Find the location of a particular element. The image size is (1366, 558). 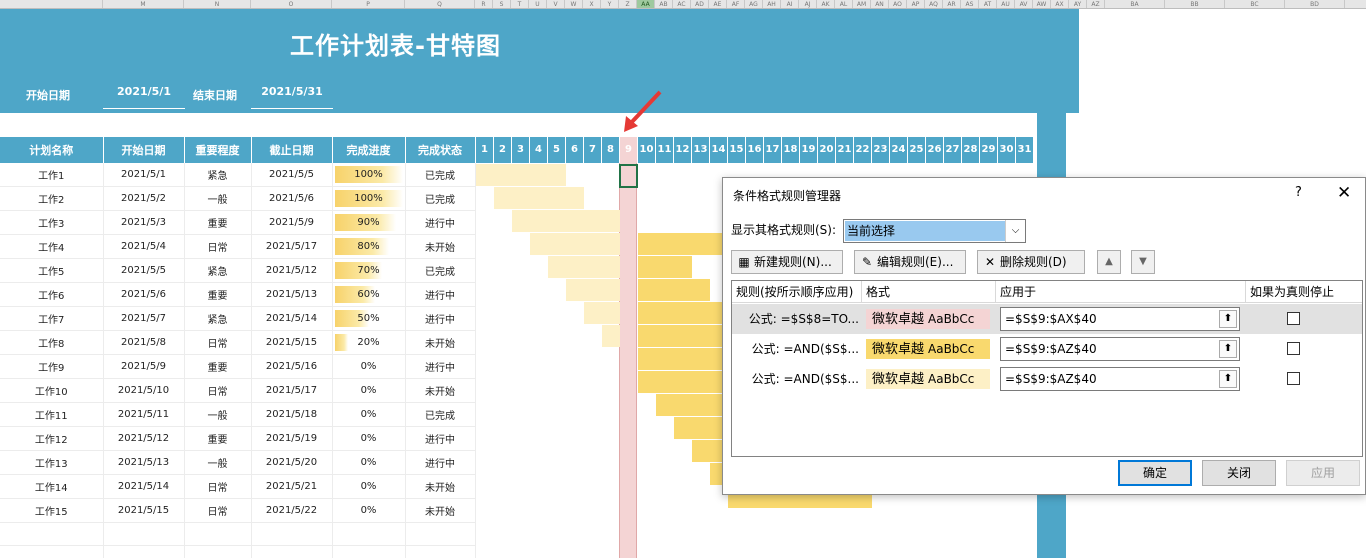

table-cell: 工作14 is located at coordinates (52, 486).